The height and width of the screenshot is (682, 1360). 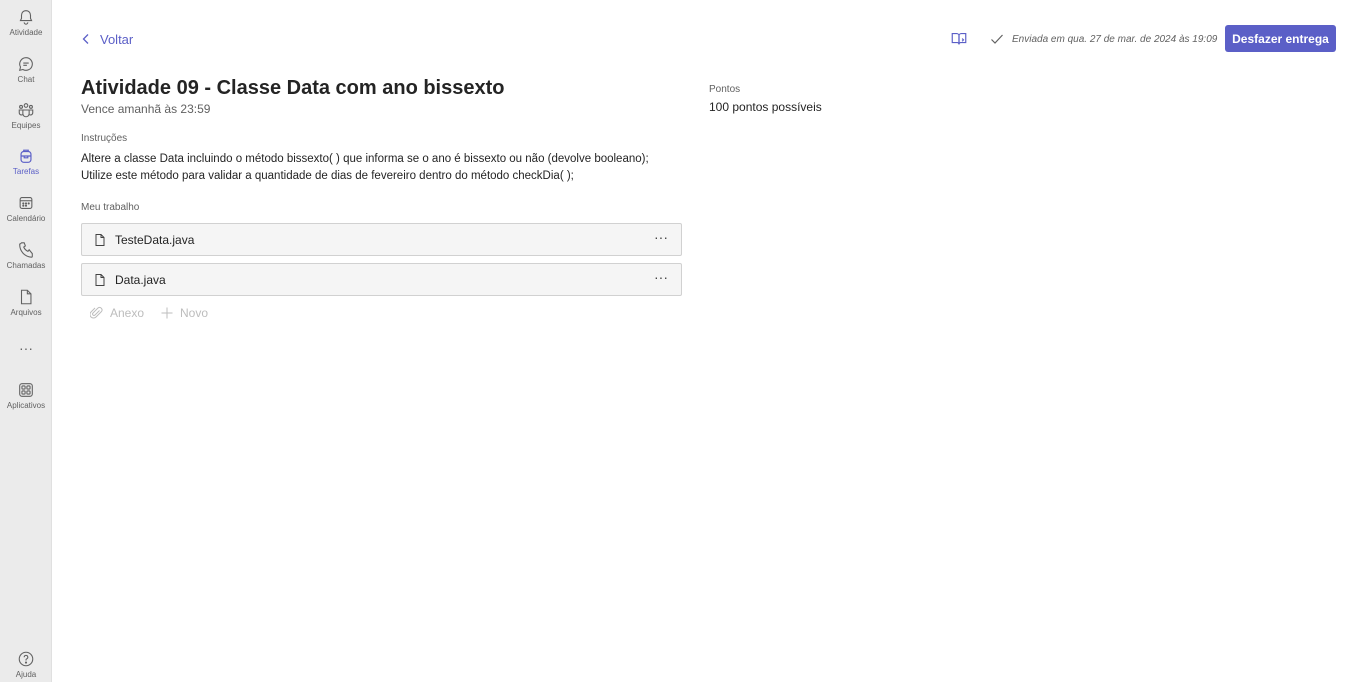 What do you see at coordinates (85, 39) in the screenshot?
I see `chevron-left-icon` at bounding box center [85, 39].